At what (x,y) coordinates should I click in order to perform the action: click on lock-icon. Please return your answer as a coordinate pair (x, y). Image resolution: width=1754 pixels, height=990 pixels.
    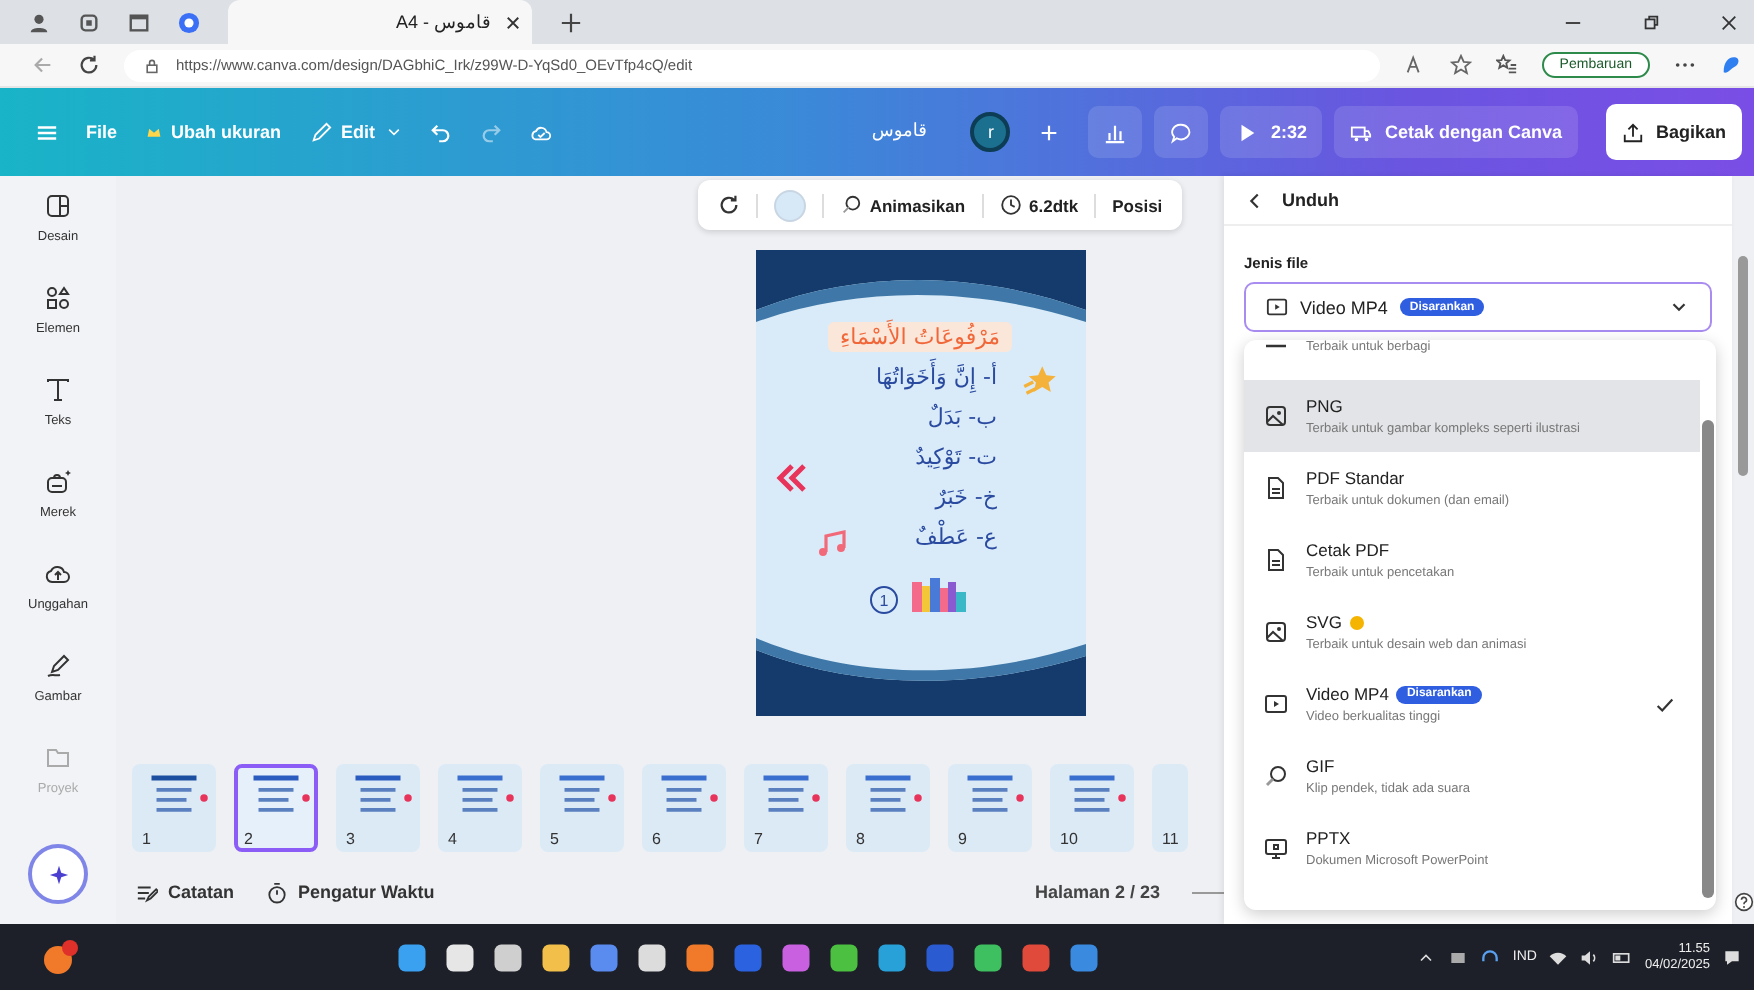
    Looking at the image, I should click on (152, 65).